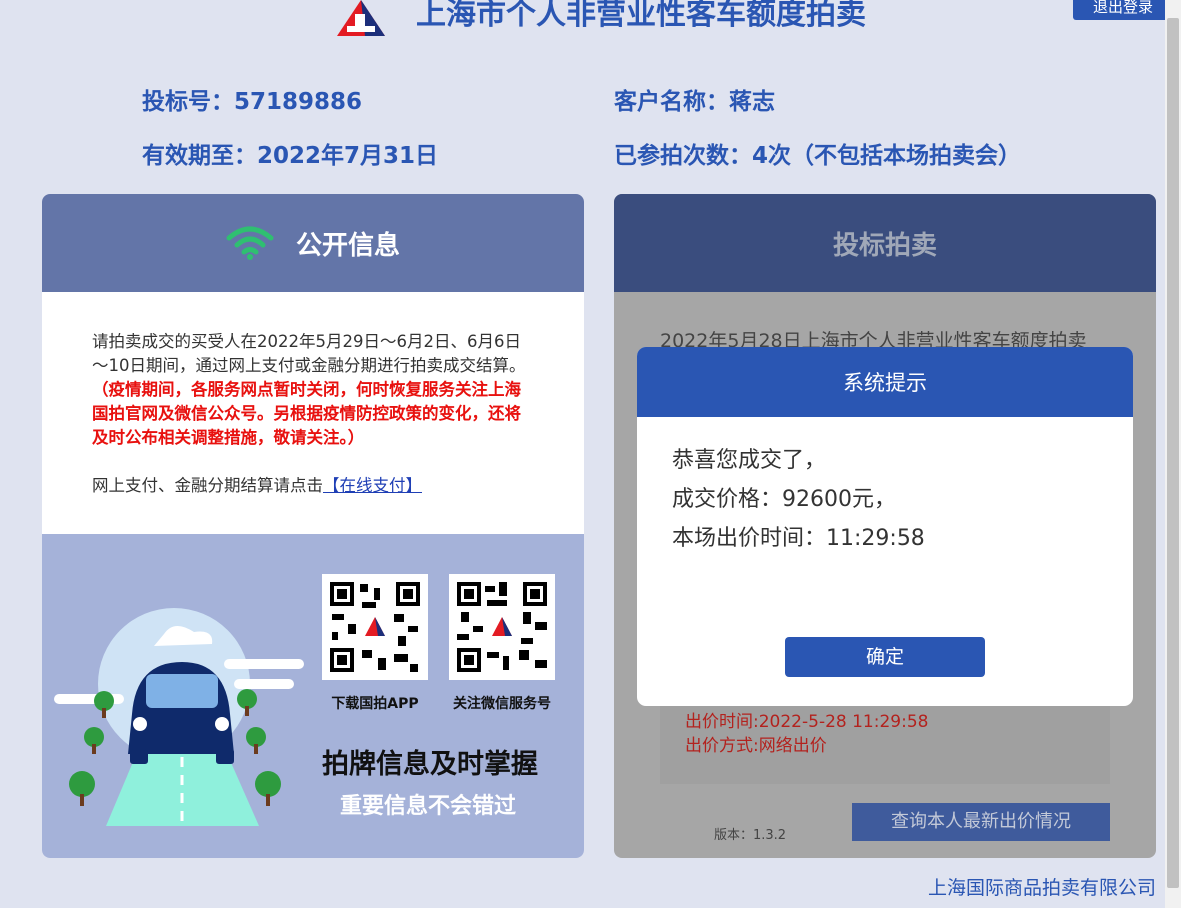  I want to click on dialog-line-congrats: 恭喜您成交了，, so click(749, 460).